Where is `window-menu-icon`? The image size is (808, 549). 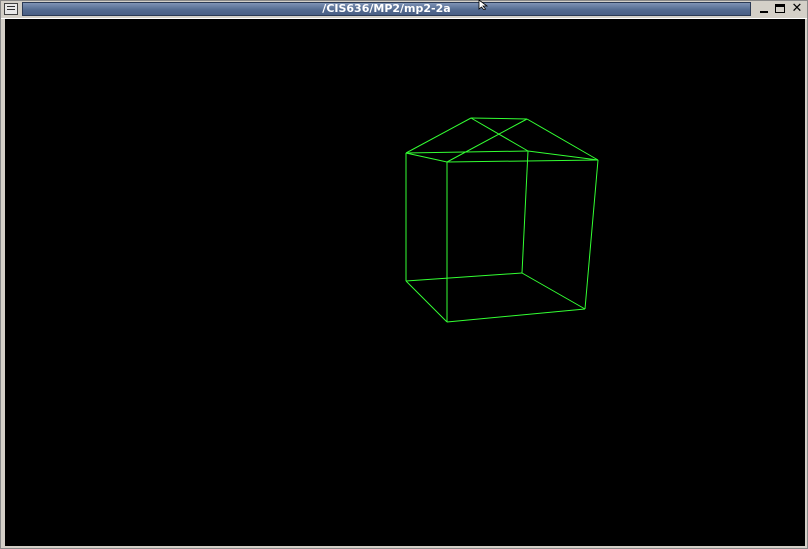
window-menu-icon is located at coordinates (11, 9).